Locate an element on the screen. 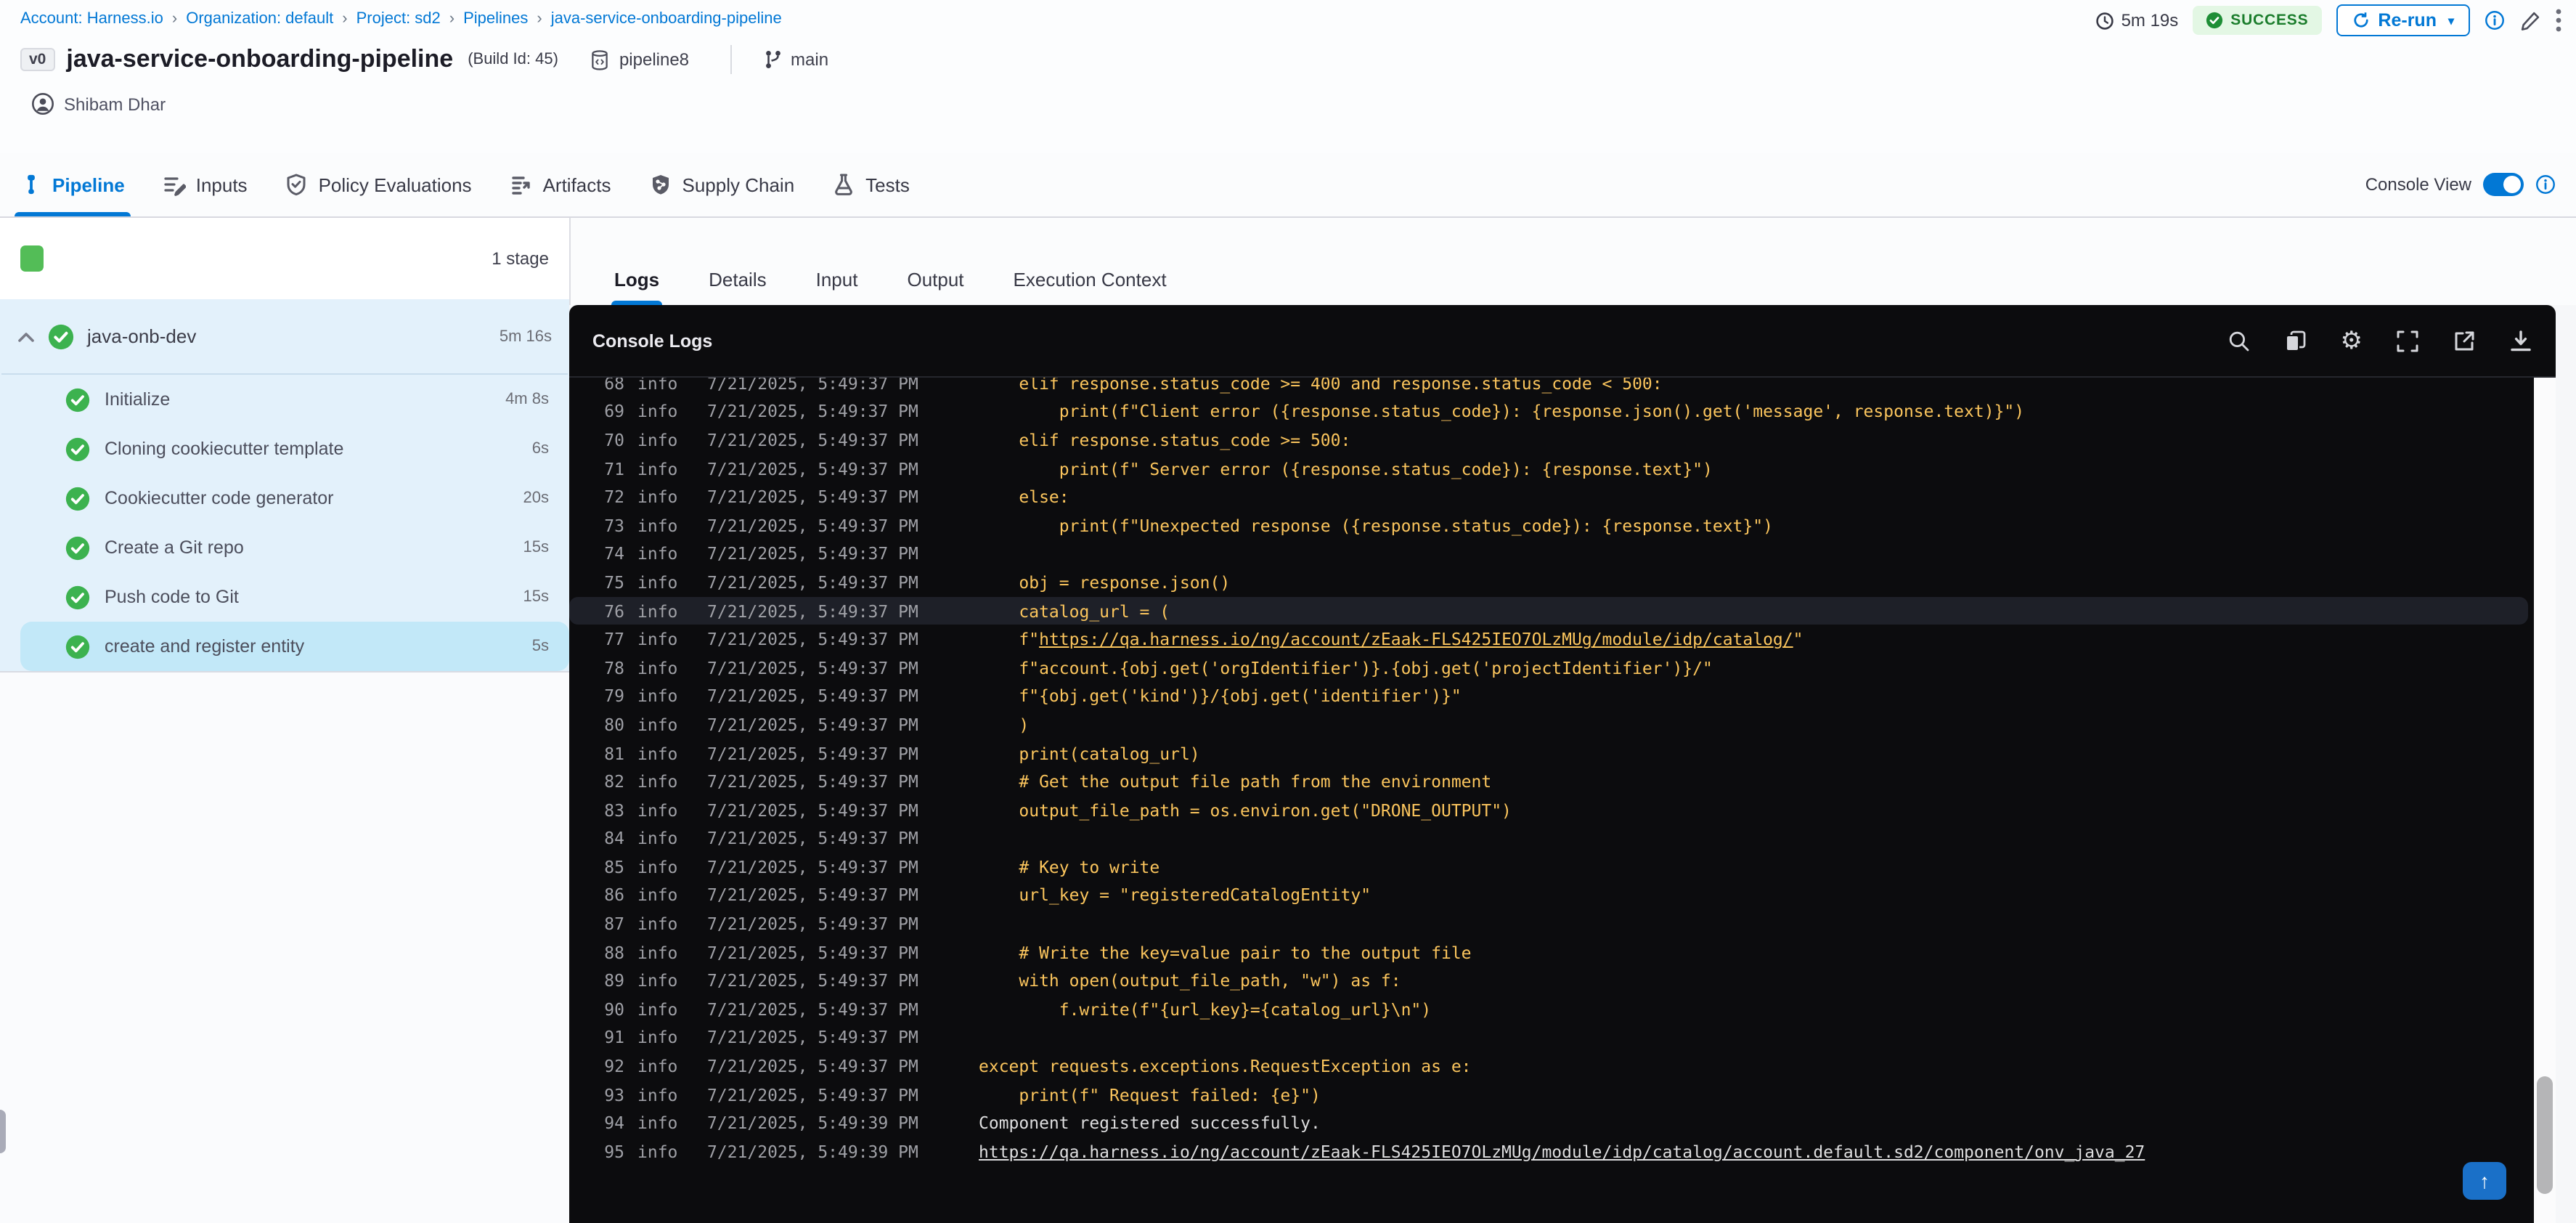 This screenshot has height=1223, width=2576. step-create-a-git-repo: Create a Git repo 15s is located at coordinates (284, 547).